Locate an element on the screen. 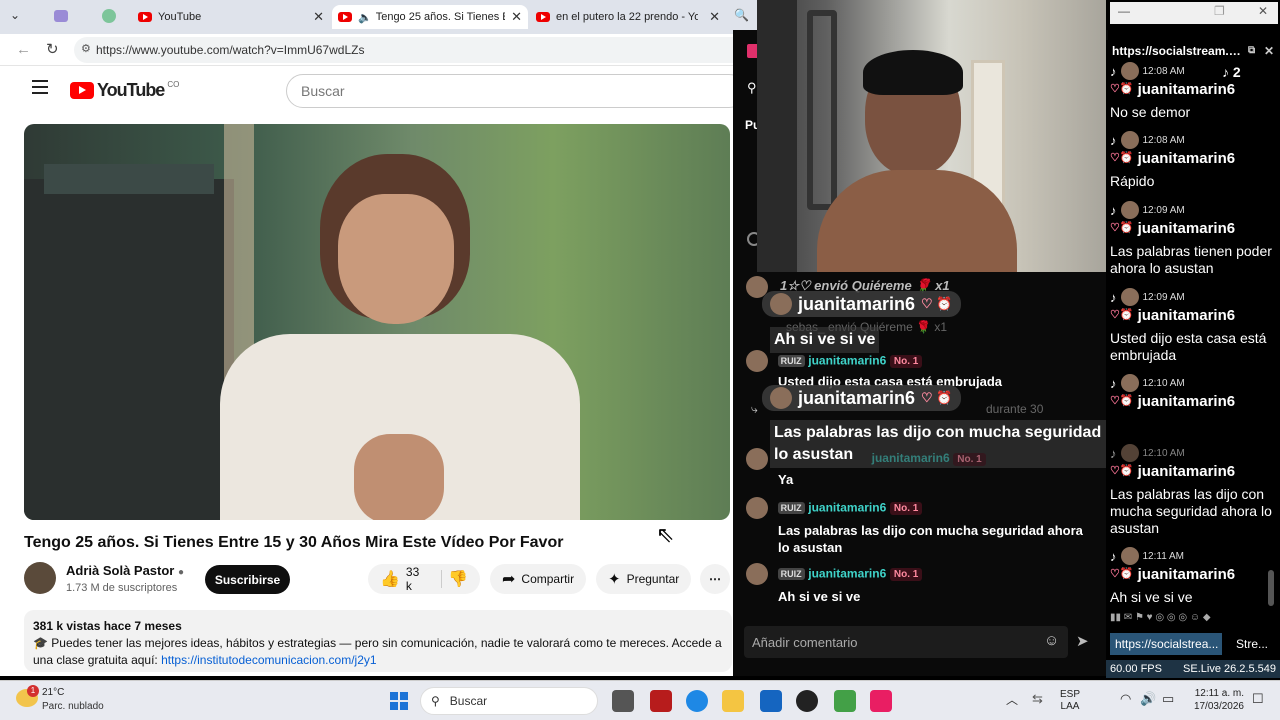  subscriber-count: 1.73 M de suscriptores is located at coordinates (122, 588).